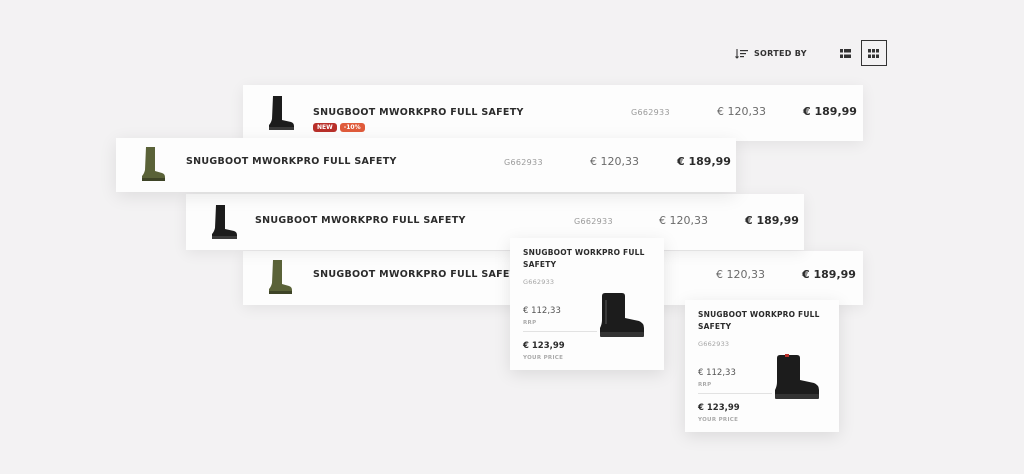  What do you see at coordinates (741, 53) in the screenshot?
I see `sort-icon` at bounding box center [741, 53].